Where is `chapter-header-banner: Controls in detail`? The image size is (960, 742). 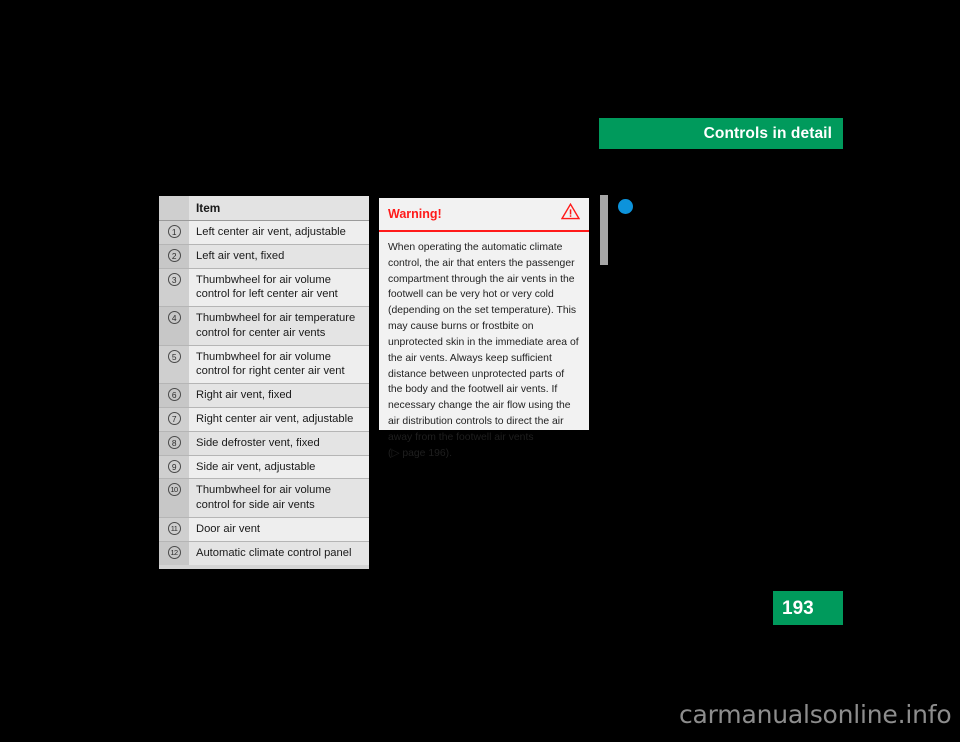 chapter-header-banner: Controls in detail is located at coordinates (721, 133).